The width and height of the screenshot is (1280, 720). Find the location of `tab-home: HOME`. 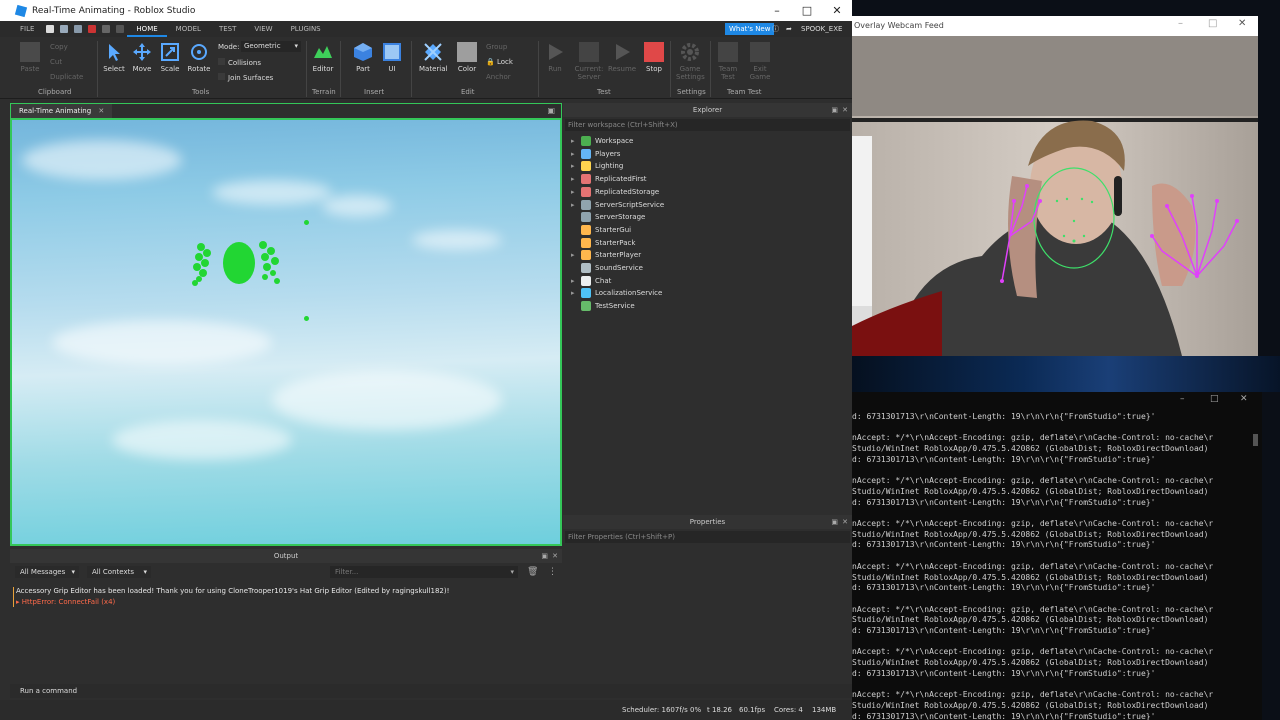

tab-home: HOME is located at coordinates (147, 29).